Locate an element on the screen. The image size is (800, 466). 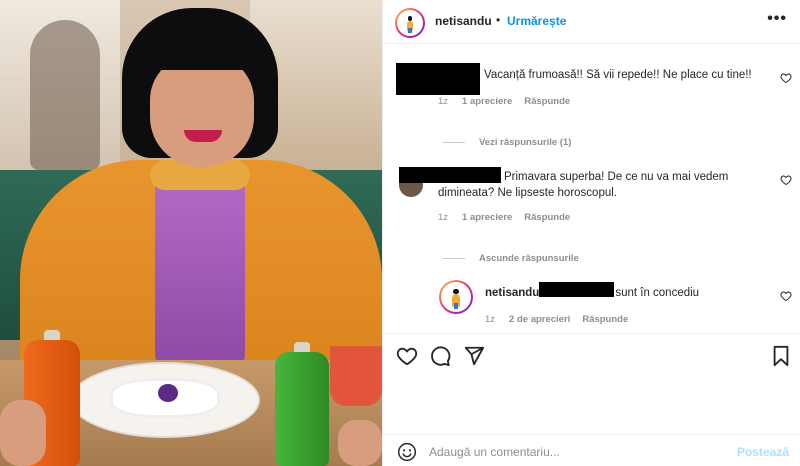
hide-replies-toggle: Ascunde răspunsurile is located at coordinates (511, 258).